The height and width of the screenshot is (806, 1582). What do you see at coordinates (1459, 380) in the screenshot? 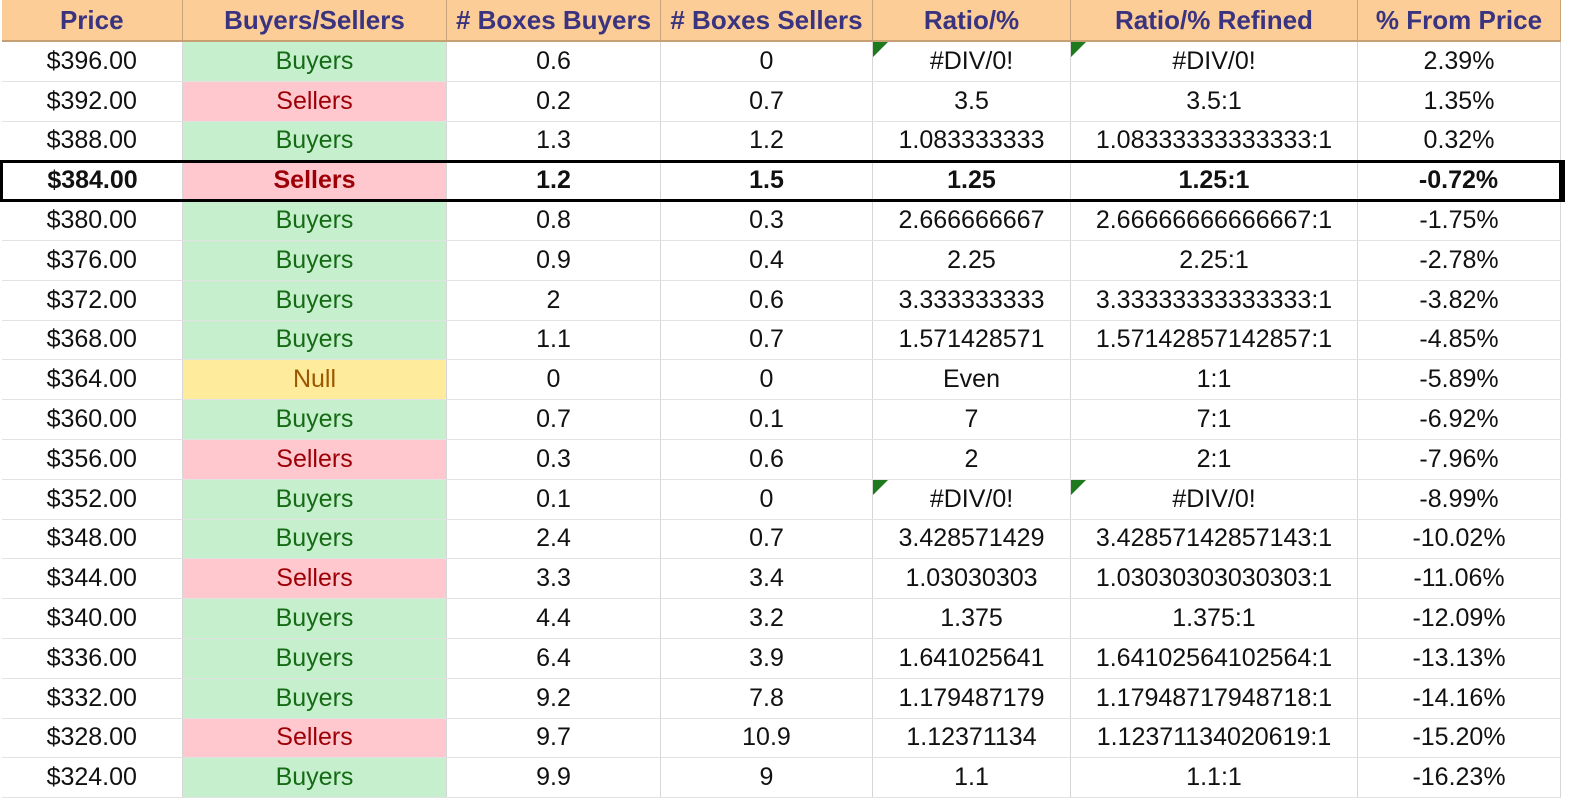
I see `cell-from-price: -5.89%` at bounding box center [1459, 380].